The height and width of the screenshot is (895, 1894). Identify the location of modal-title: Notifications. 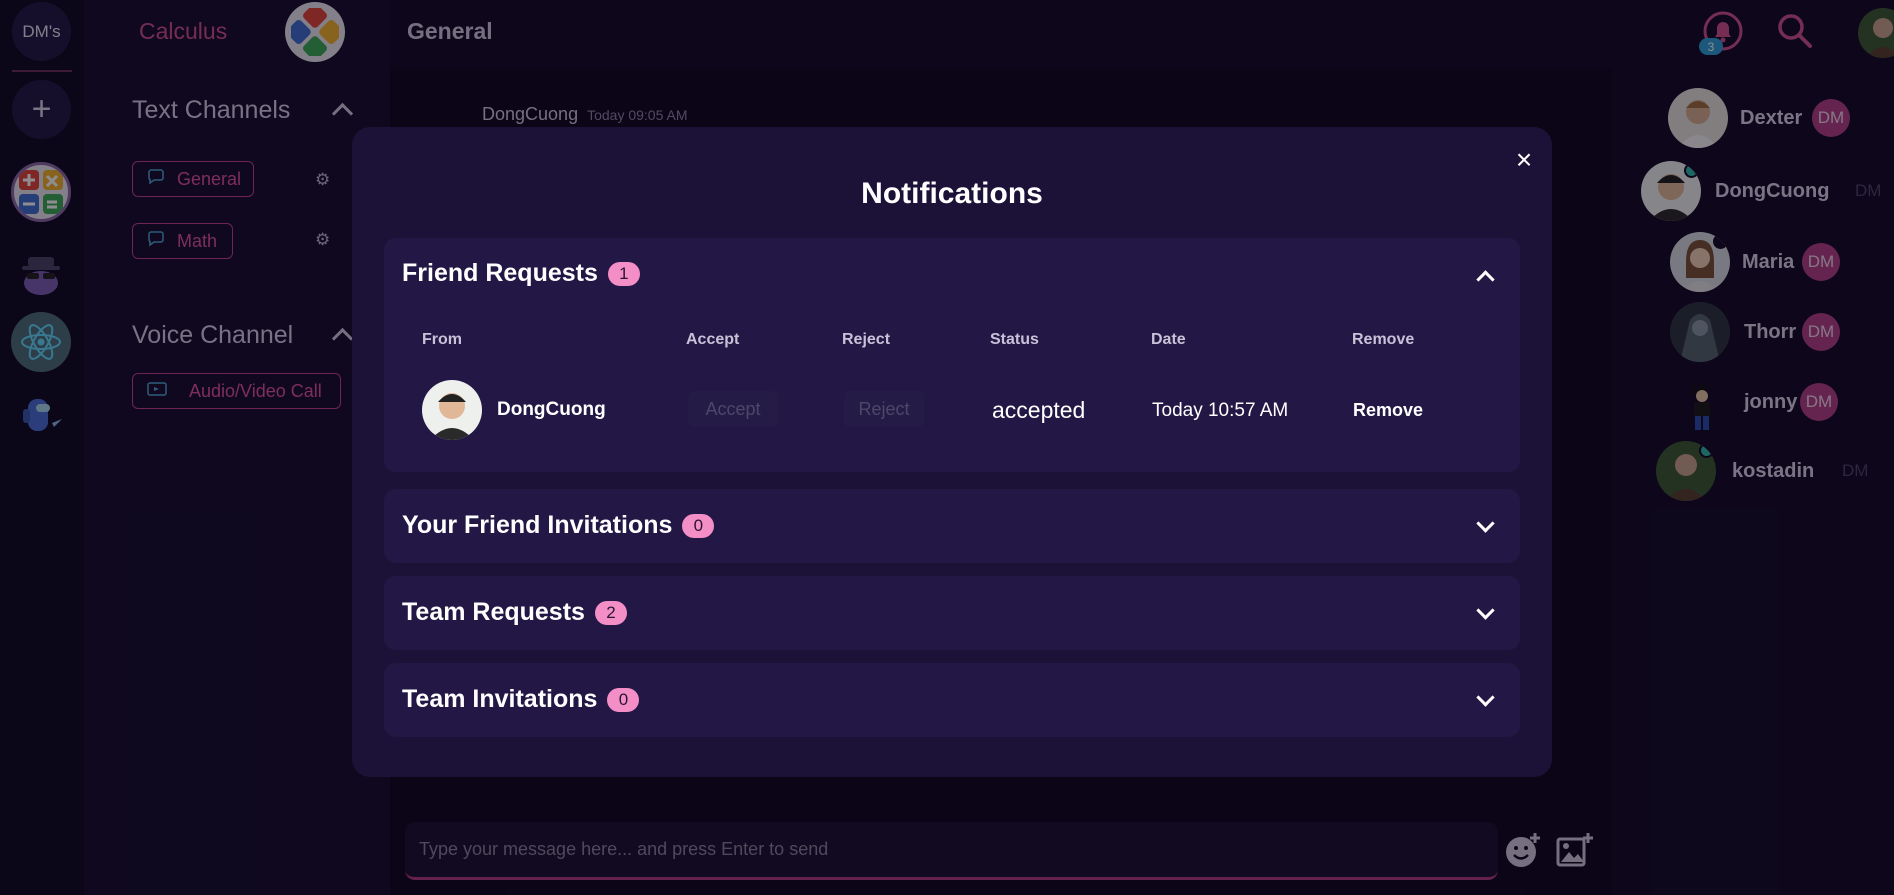
(952, 193).